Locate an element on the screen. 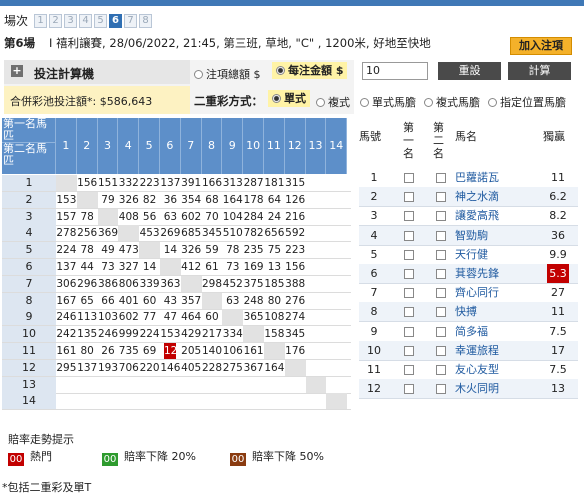  matrix-cell: 153 is located at coordinates (66, 200).